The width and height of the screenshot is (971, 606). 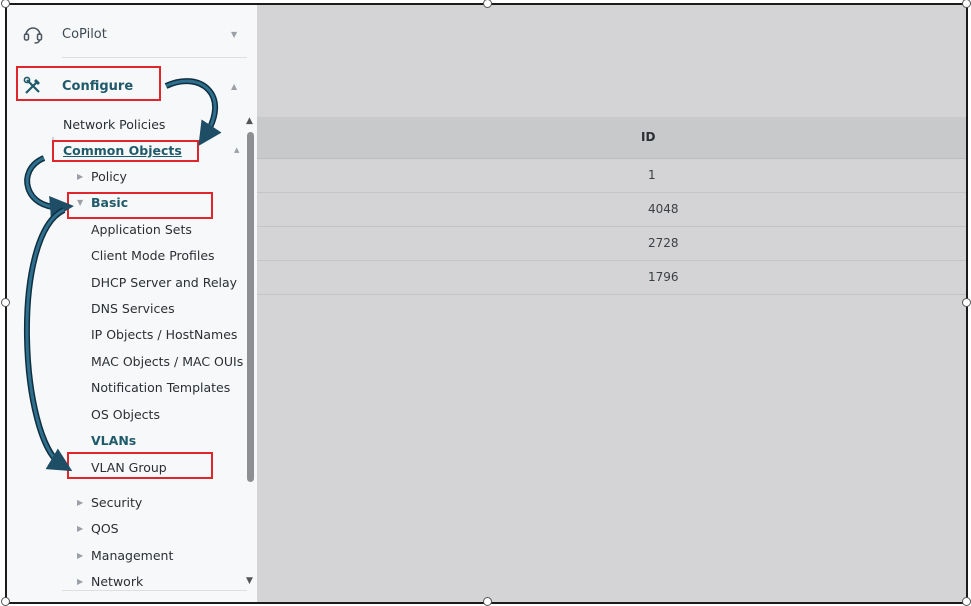 I want to click on arrow-configure-to-common, so click(x=193, y=112).